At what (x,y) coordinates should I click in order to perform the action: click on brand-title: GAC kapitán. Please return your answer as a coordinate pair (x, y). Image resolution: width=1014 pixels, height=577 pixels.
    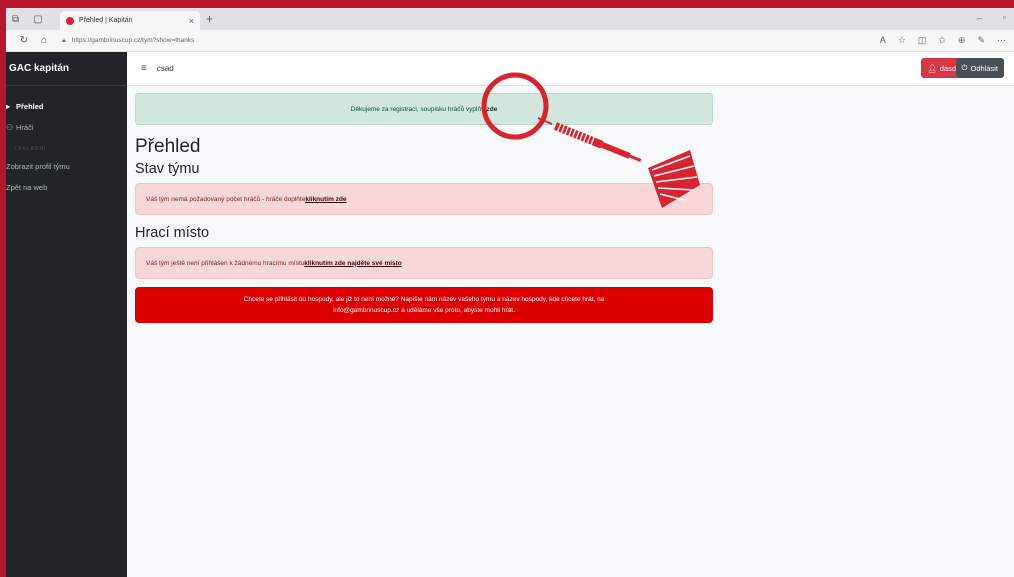
    Looking at the image, I should click on (66, 69).